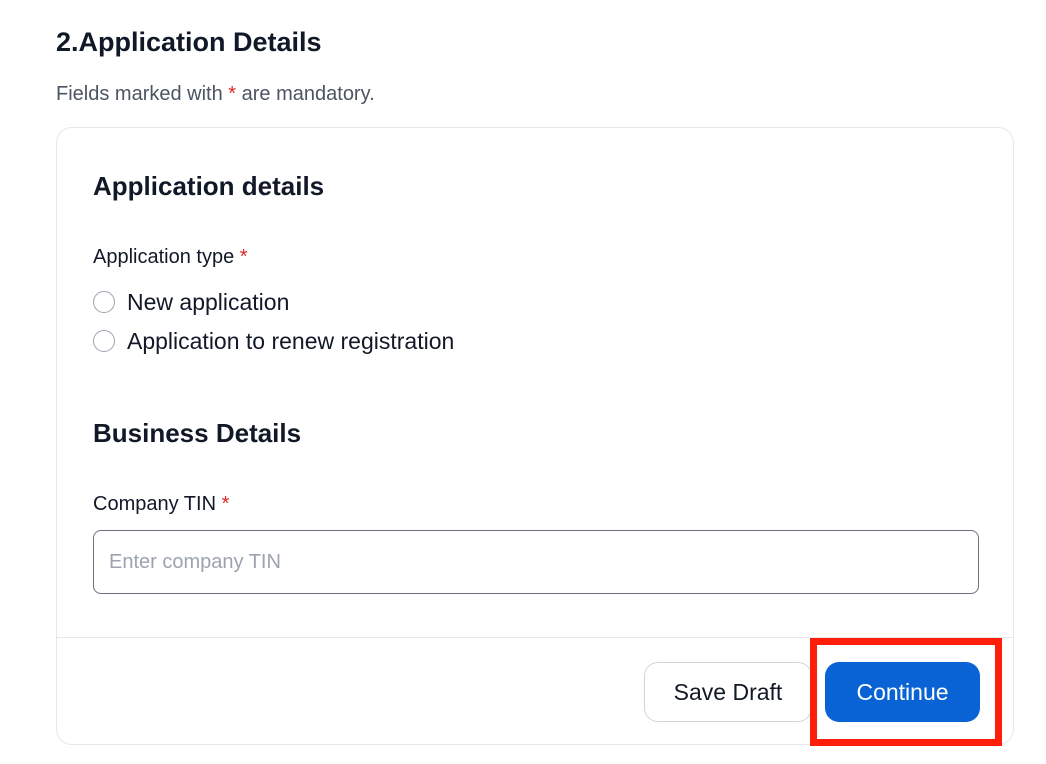  I want to click on company-tin-label: Company TIN *, so click(161, 504).